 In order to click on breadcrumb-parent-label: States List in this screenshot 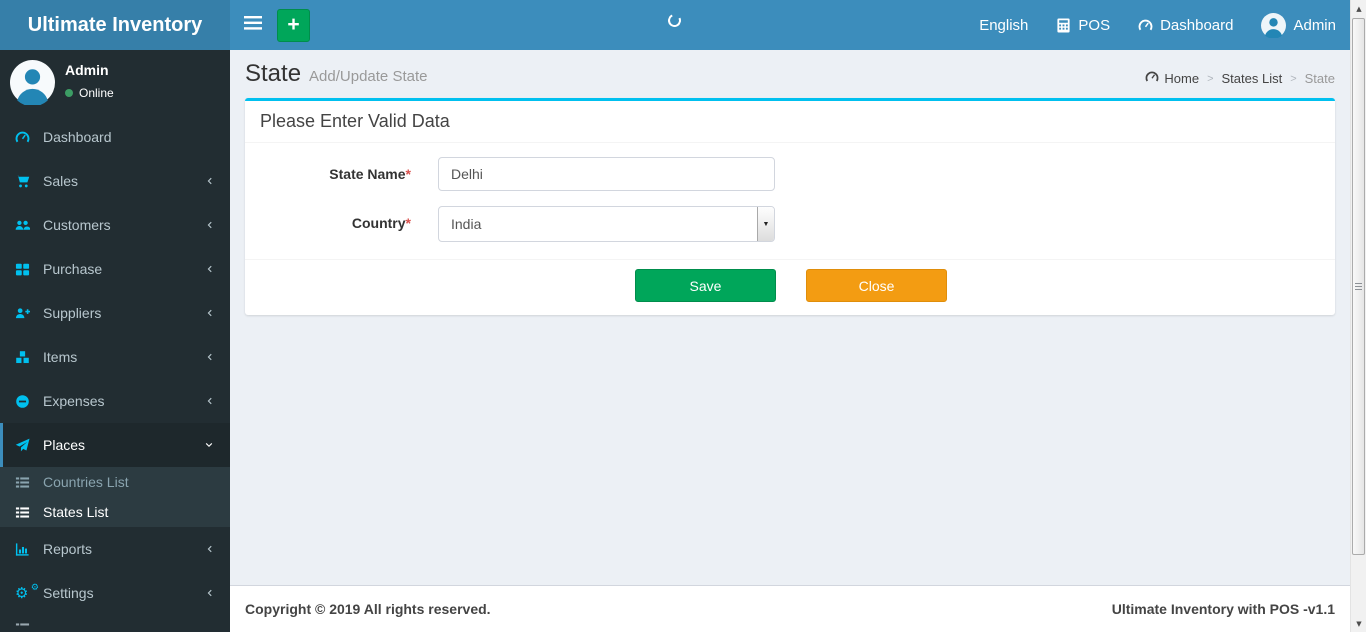, I will do `click(1252, 78)`.